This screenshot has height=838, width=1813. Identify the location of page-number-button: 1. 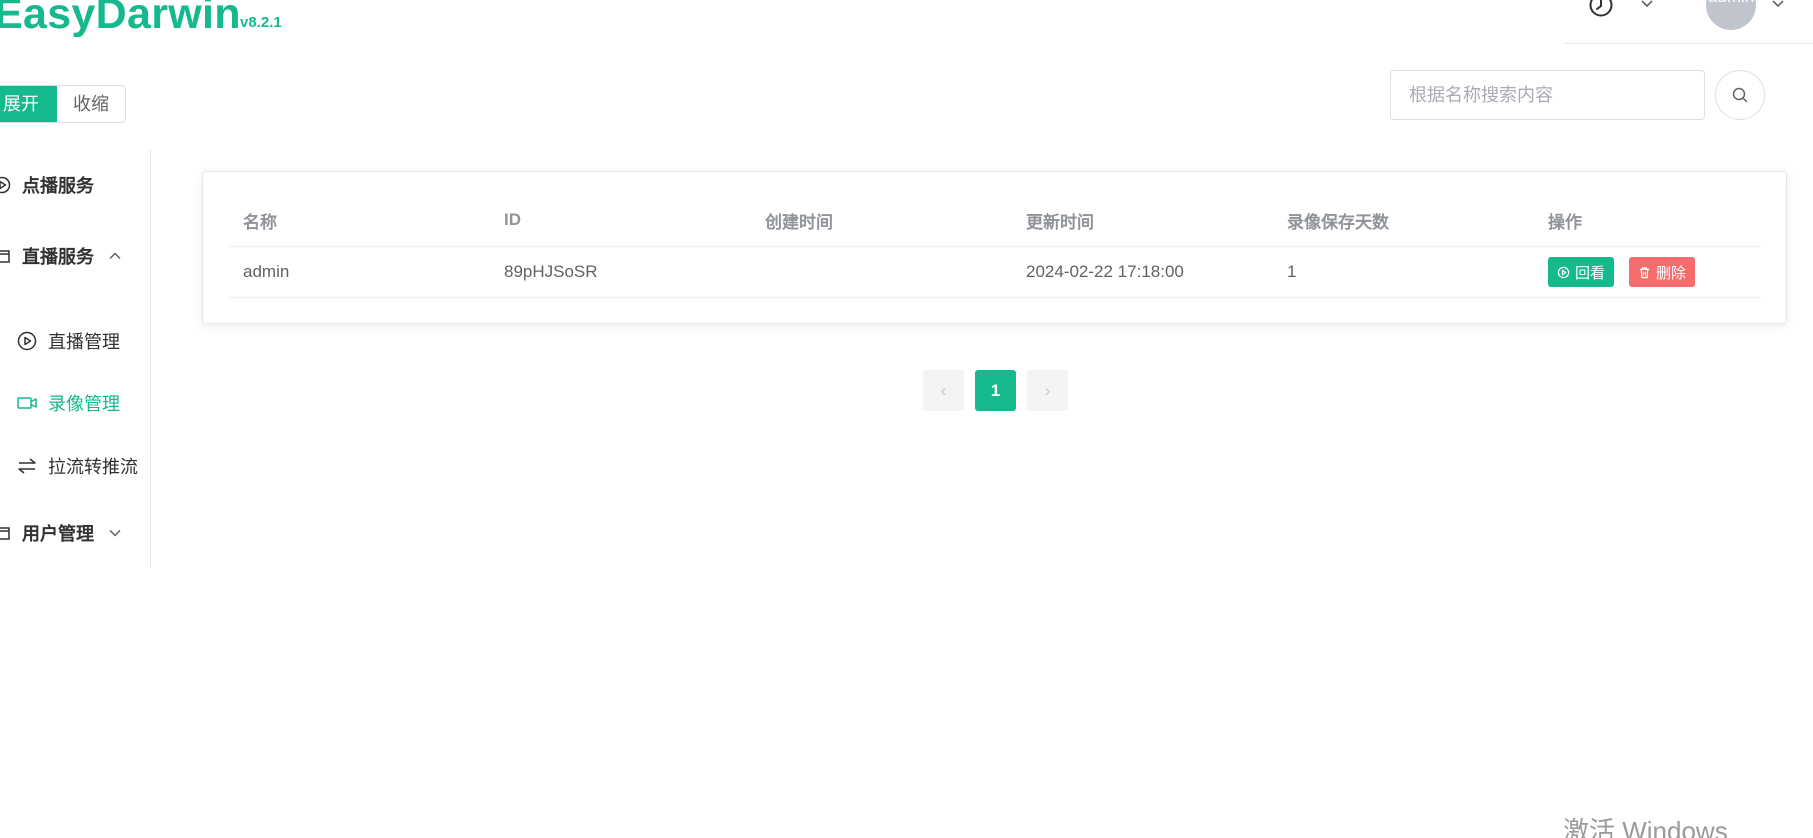
(995, 390).